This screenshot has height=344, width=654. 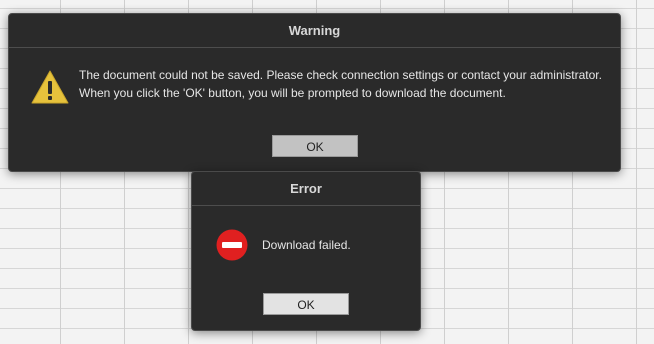 I want to click on error-icon, so click(x=232, y=245).